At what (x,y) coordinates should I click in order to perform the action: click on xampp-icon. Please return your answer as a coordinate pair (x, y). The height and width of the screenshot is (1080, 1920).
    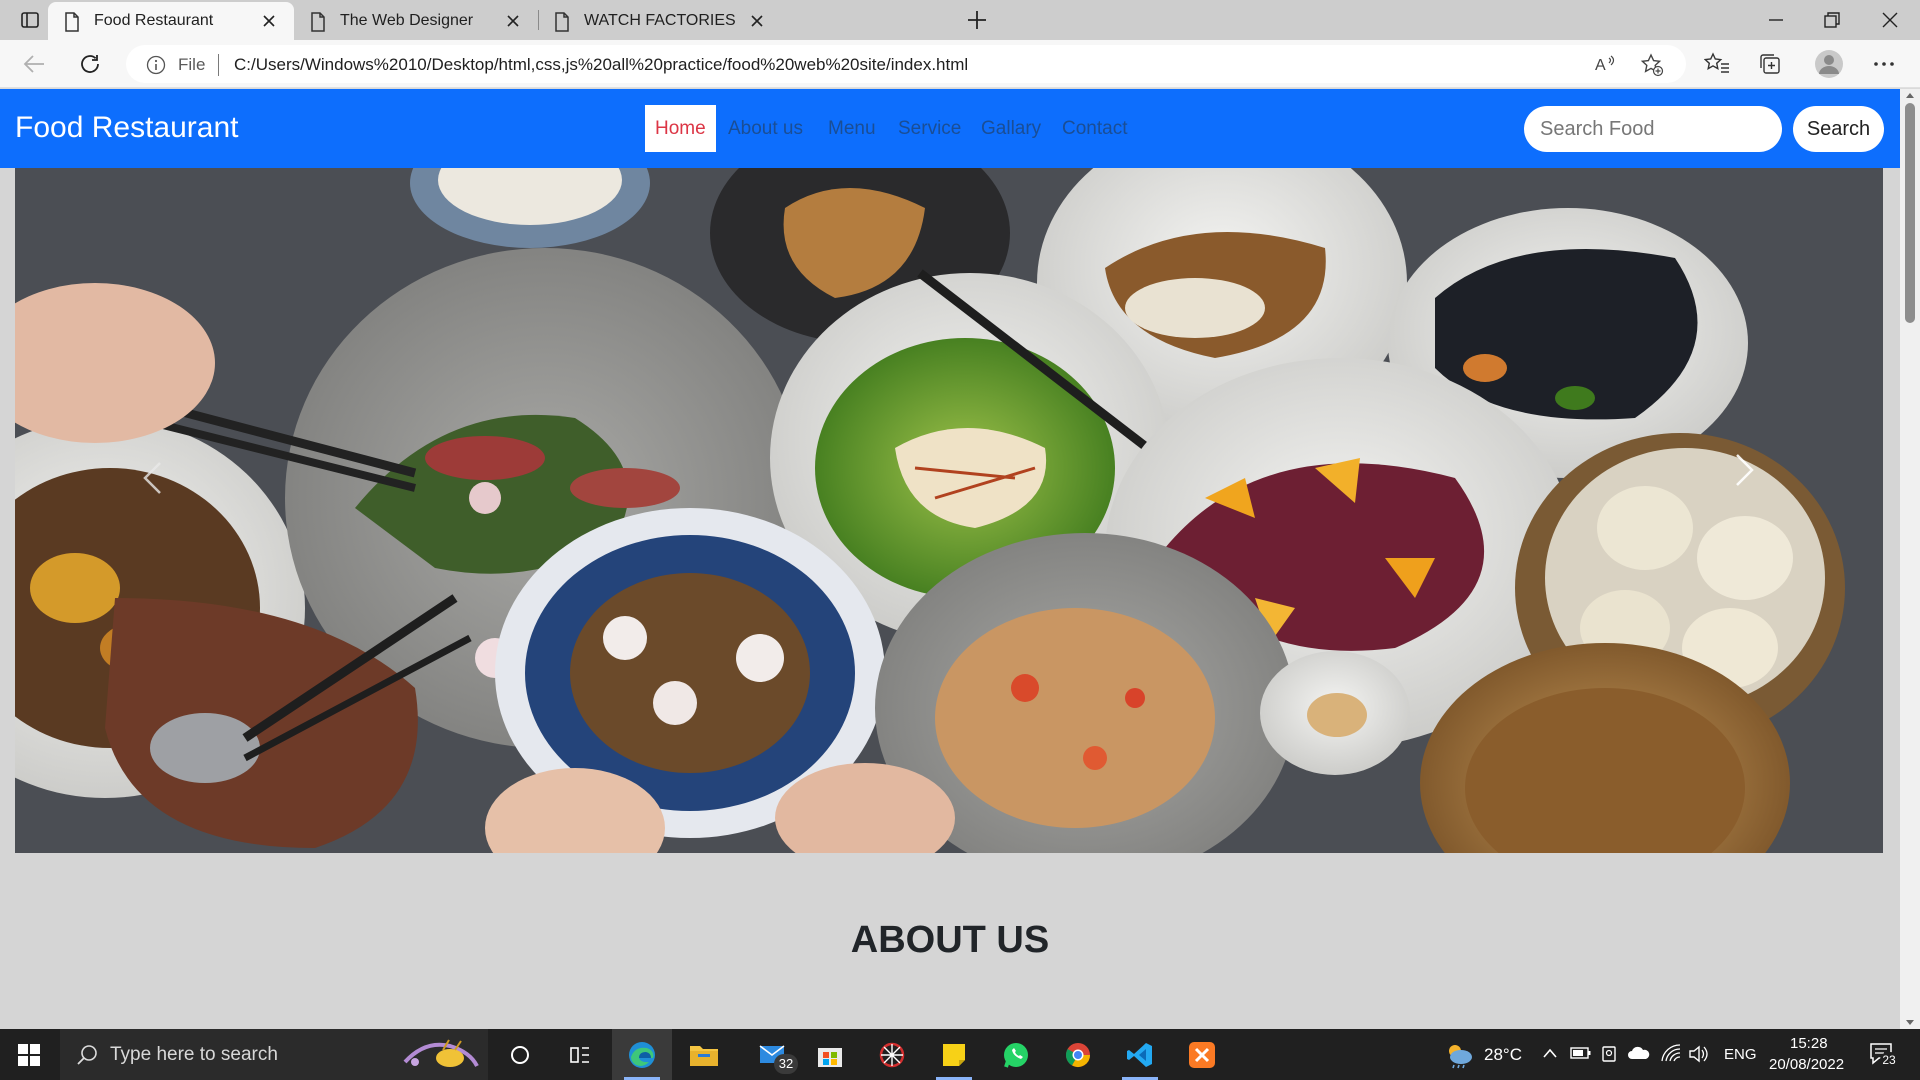
    Looking at the image, I should click on (1202, 1054).